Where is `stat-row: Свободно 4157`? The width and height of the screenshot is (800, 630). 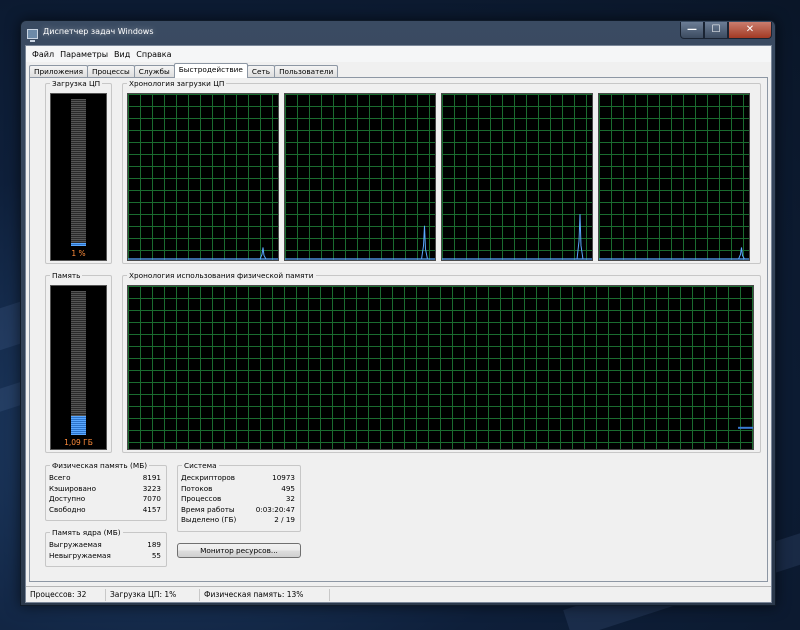 stat-row: Свободно 4157 is located at coordinates (105, 509).